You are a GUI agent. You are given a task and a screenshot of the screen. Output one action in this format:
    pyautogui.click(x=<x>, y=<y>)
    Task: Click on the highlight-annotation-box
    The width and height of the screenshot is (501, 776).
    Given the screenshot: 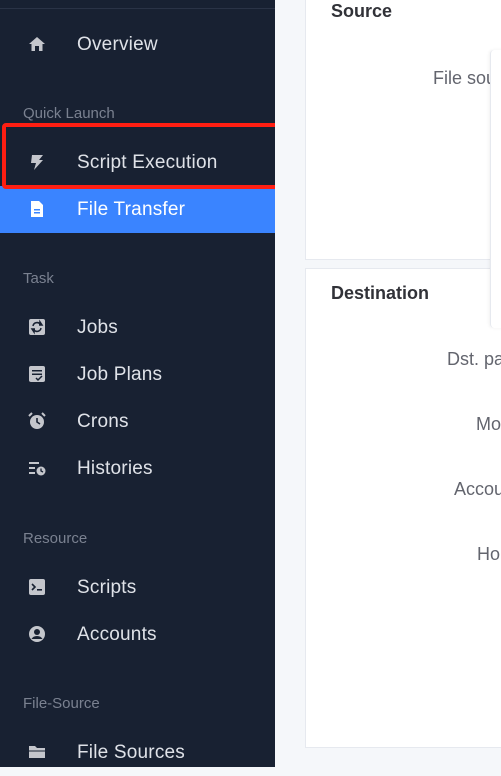 What is the action you would take?
    pyautogui.click(x=159, y=156)
    